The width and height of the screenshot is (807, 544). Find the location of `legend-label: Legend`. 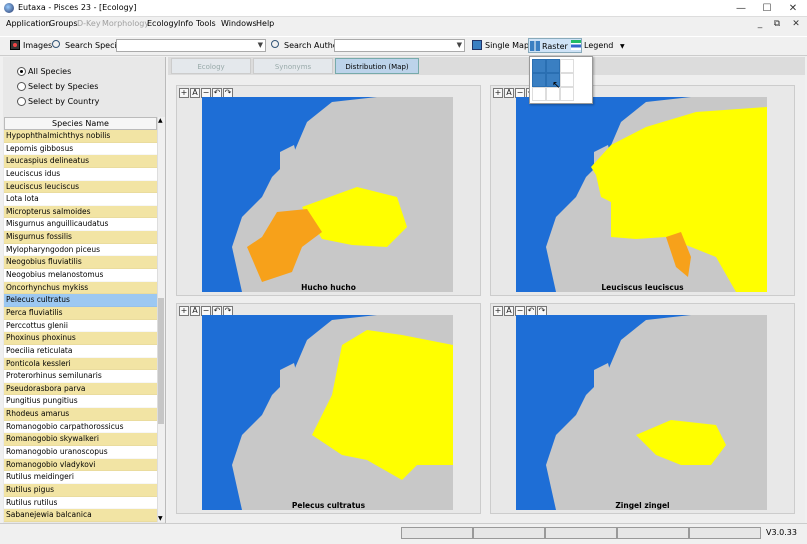

legend-label: Legend is located at coordinates (599, 45).